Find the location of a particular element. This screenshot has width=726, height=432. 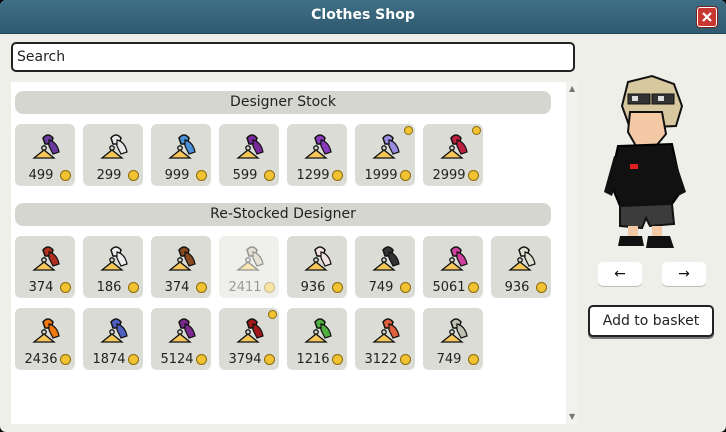

item-tile: 2411 is located at coordinates (249, 267).